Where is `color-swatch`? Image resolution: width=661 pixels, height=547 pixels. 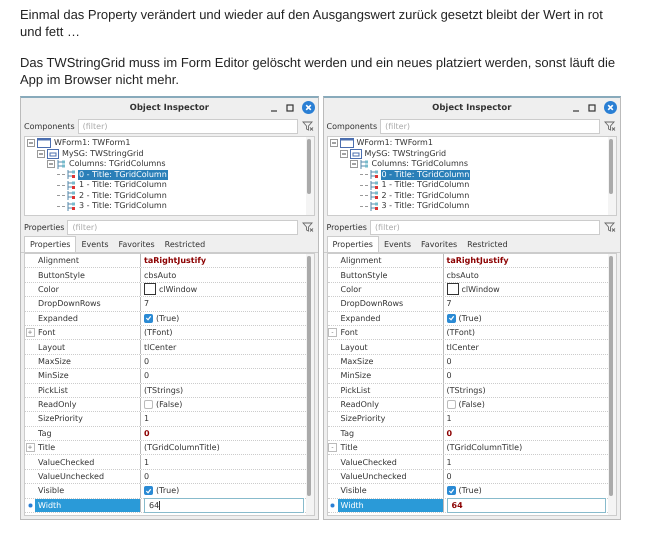
color-swatch is located at coordinates (150, 289).